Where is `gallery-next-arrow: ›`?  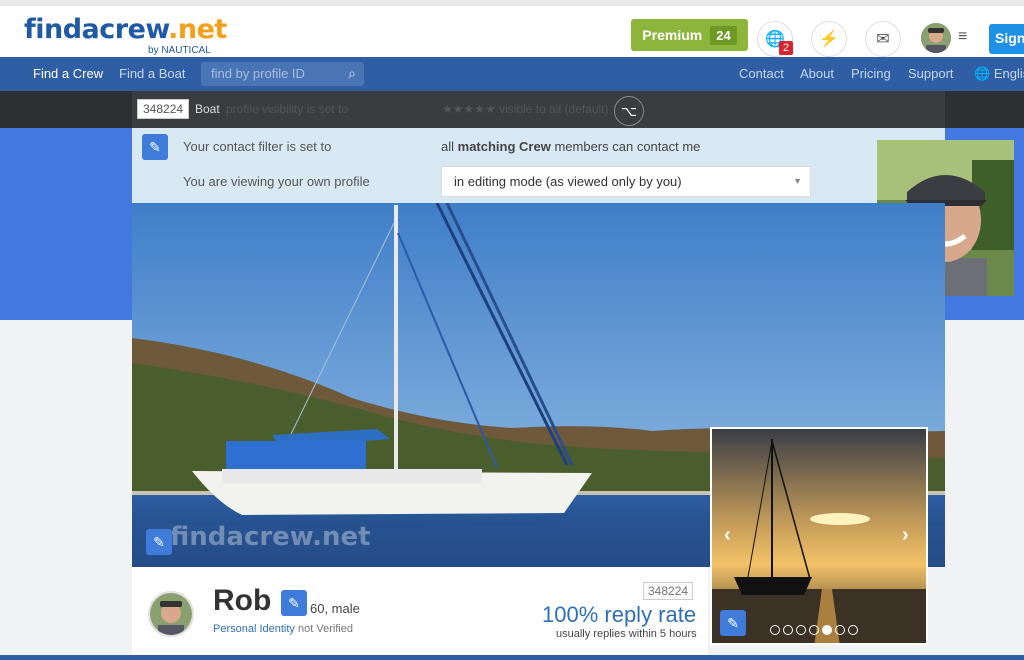 gallery-next-arrow: › is located at coordinates (905, 535).